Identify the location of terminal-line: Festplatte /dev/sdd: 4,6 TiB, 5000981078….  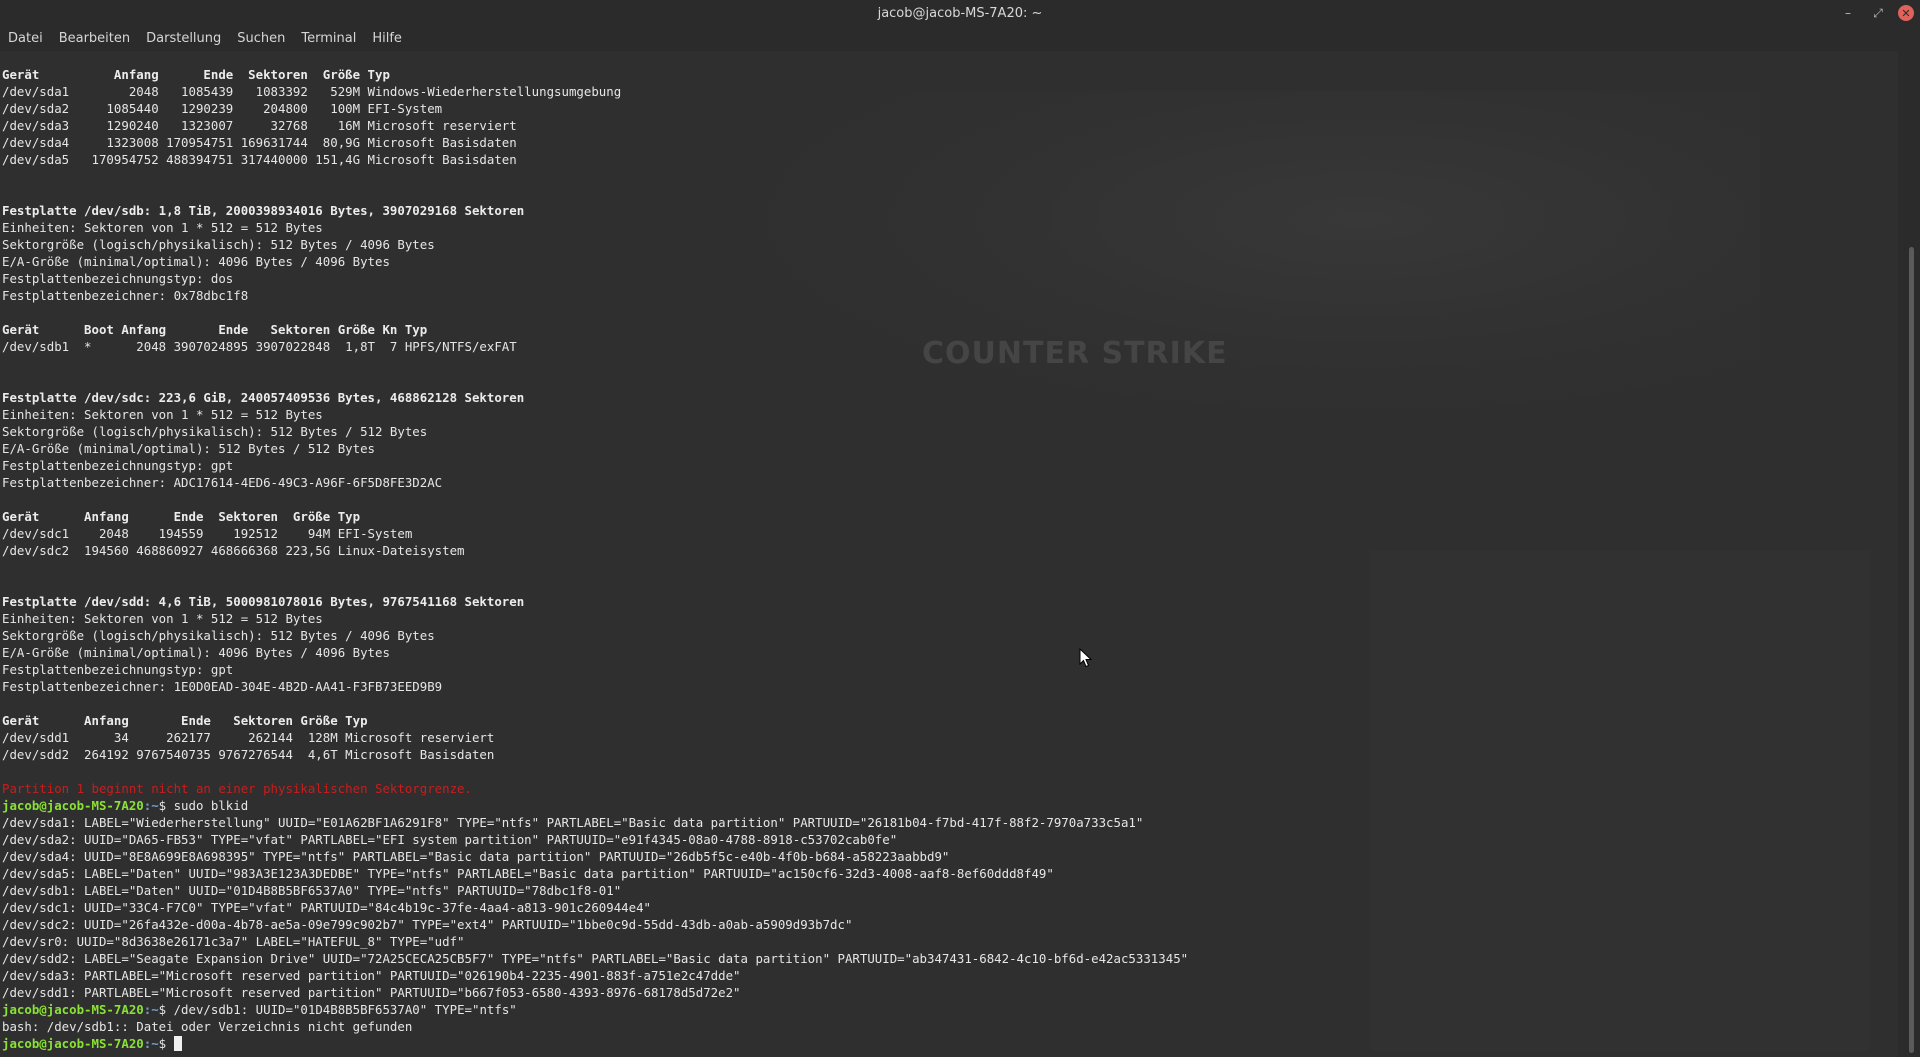
(263, 601).